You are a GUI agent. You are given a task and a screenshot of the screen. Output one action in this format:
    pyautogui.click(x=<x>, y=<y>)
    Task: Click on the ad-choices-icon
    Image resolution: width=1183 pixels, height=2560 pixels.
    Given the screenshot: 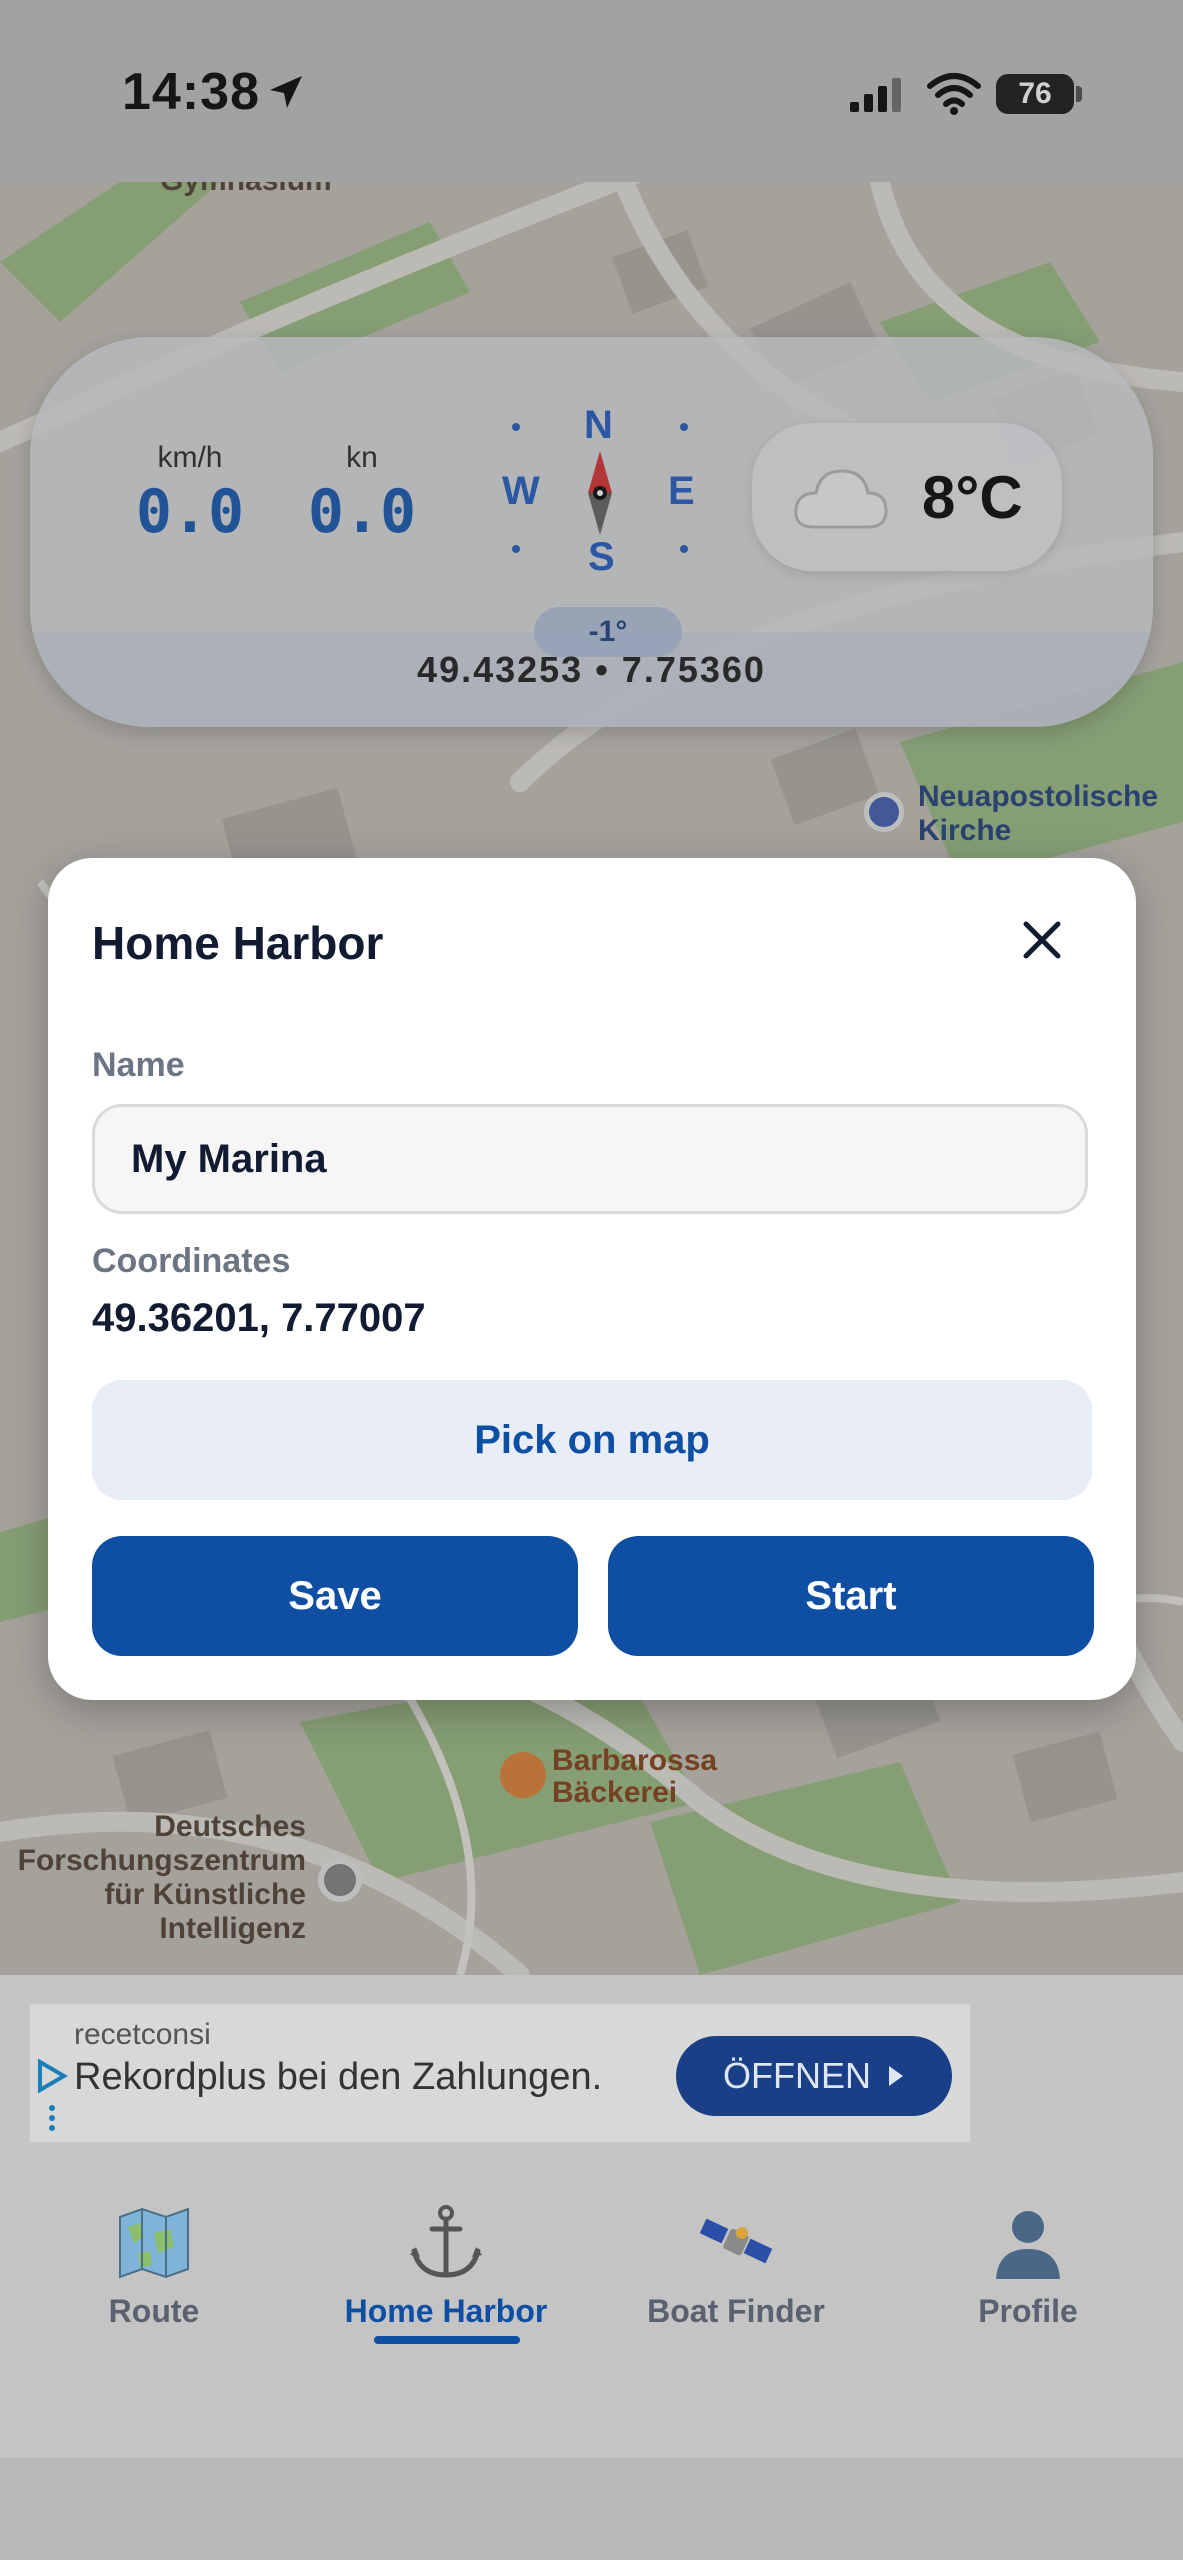 What is the action you would take?
    pyautogui.click(x=52, y=2096)
    